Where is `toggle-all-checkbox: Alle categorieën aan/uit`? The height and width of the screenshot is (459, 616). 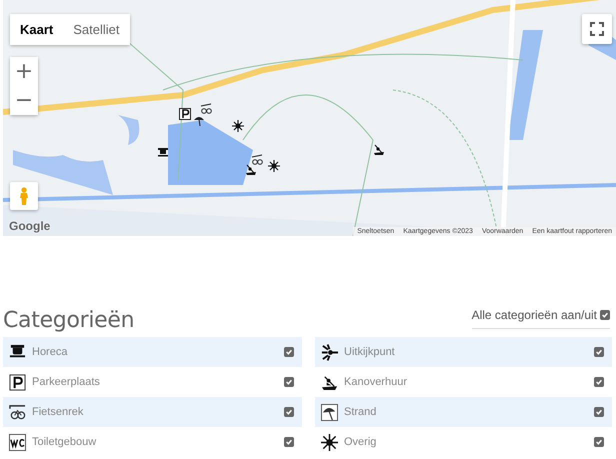 toggle-all-checkbox: Alle categorieën aan/uit is located at coordinates (541, 318).